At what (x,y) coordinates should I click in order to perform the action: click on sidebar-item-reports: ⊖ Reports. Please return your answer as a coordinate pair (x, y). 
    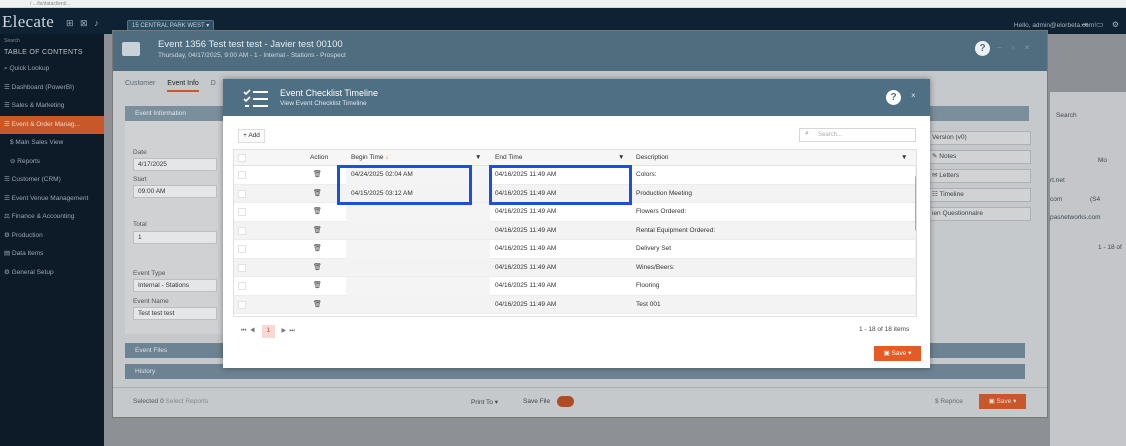
    Looking at the image, I should click on (52, 162).